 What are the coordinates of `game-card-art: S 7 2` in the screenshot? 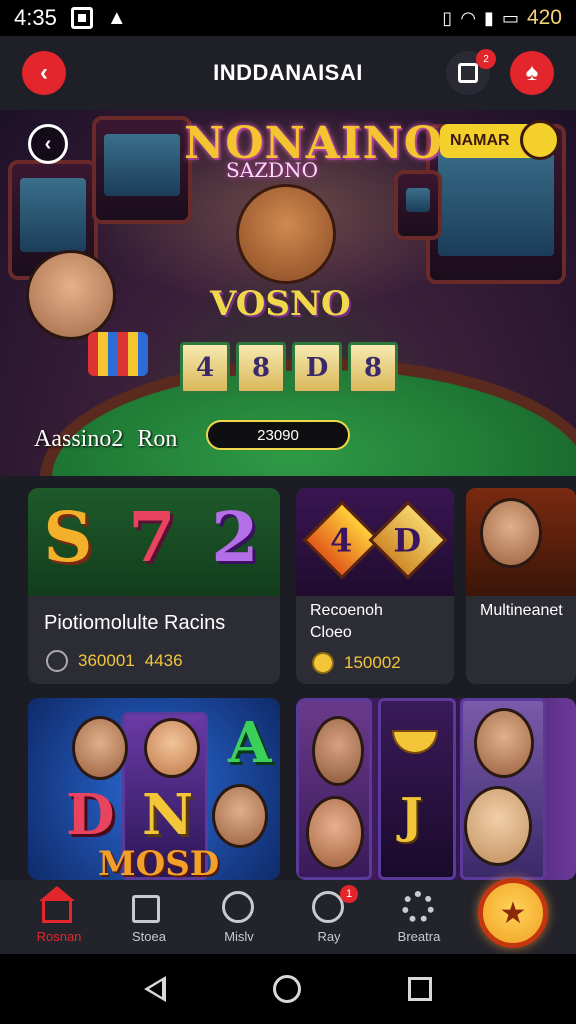 It's located at (154, 542).